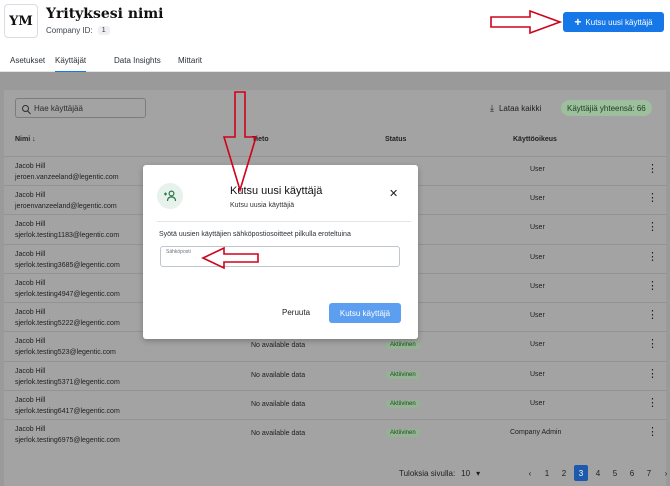  I want to click on rows-per-page-select: 10, so click(465, 473).